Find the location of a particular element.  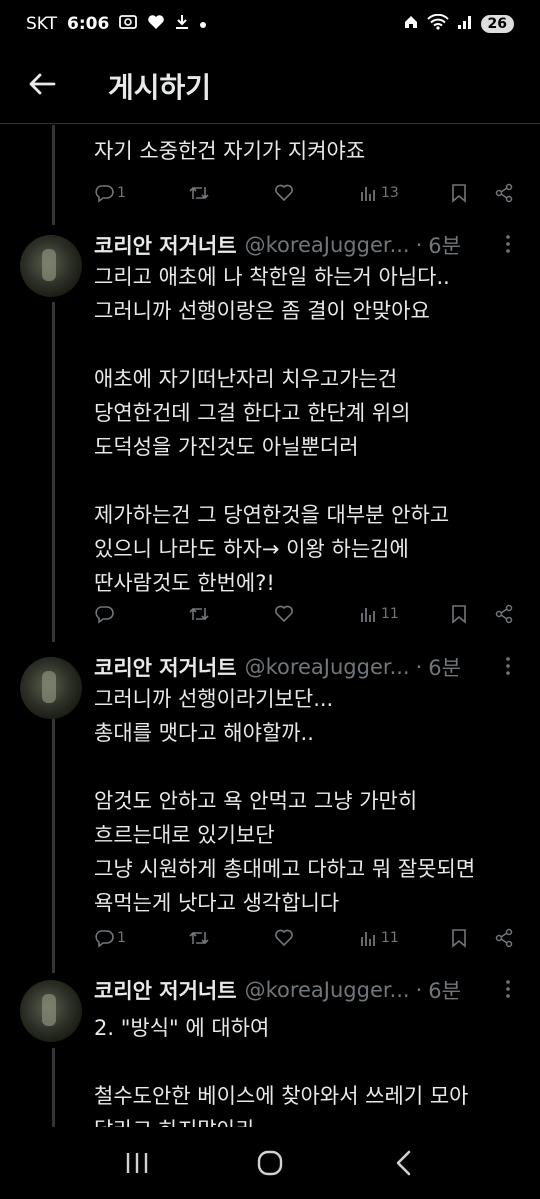

app-header: 게시하기 is located at coordinates (270, 86).